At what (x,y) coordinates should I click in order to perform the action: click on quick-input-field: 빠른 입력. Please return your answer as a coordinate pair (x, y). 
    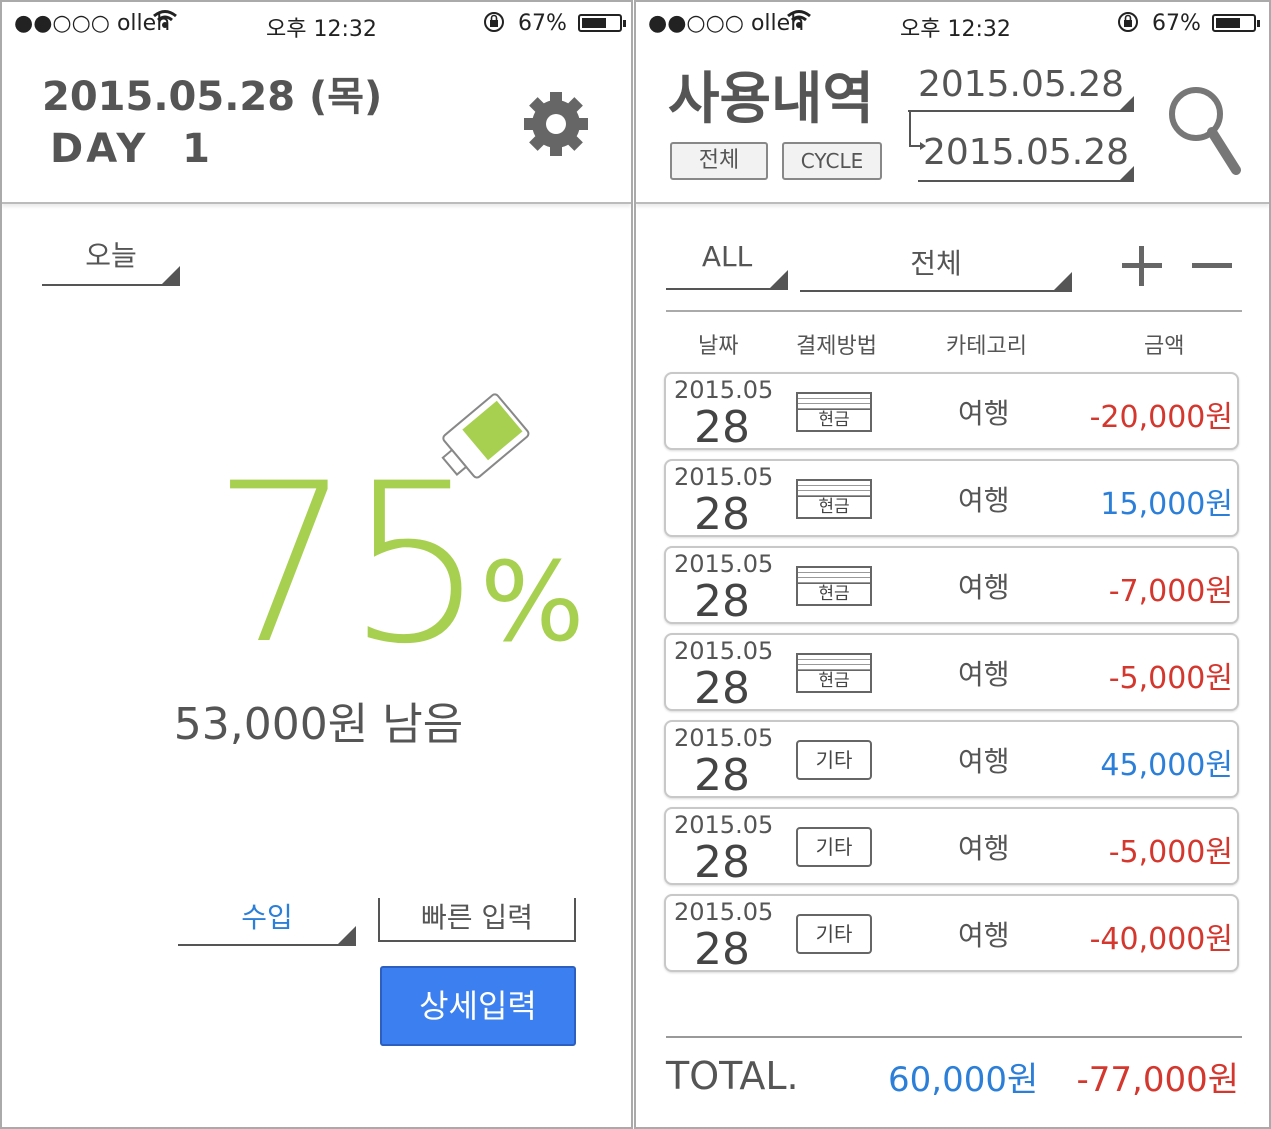
    Looking at the image, I should click on (477, 920).